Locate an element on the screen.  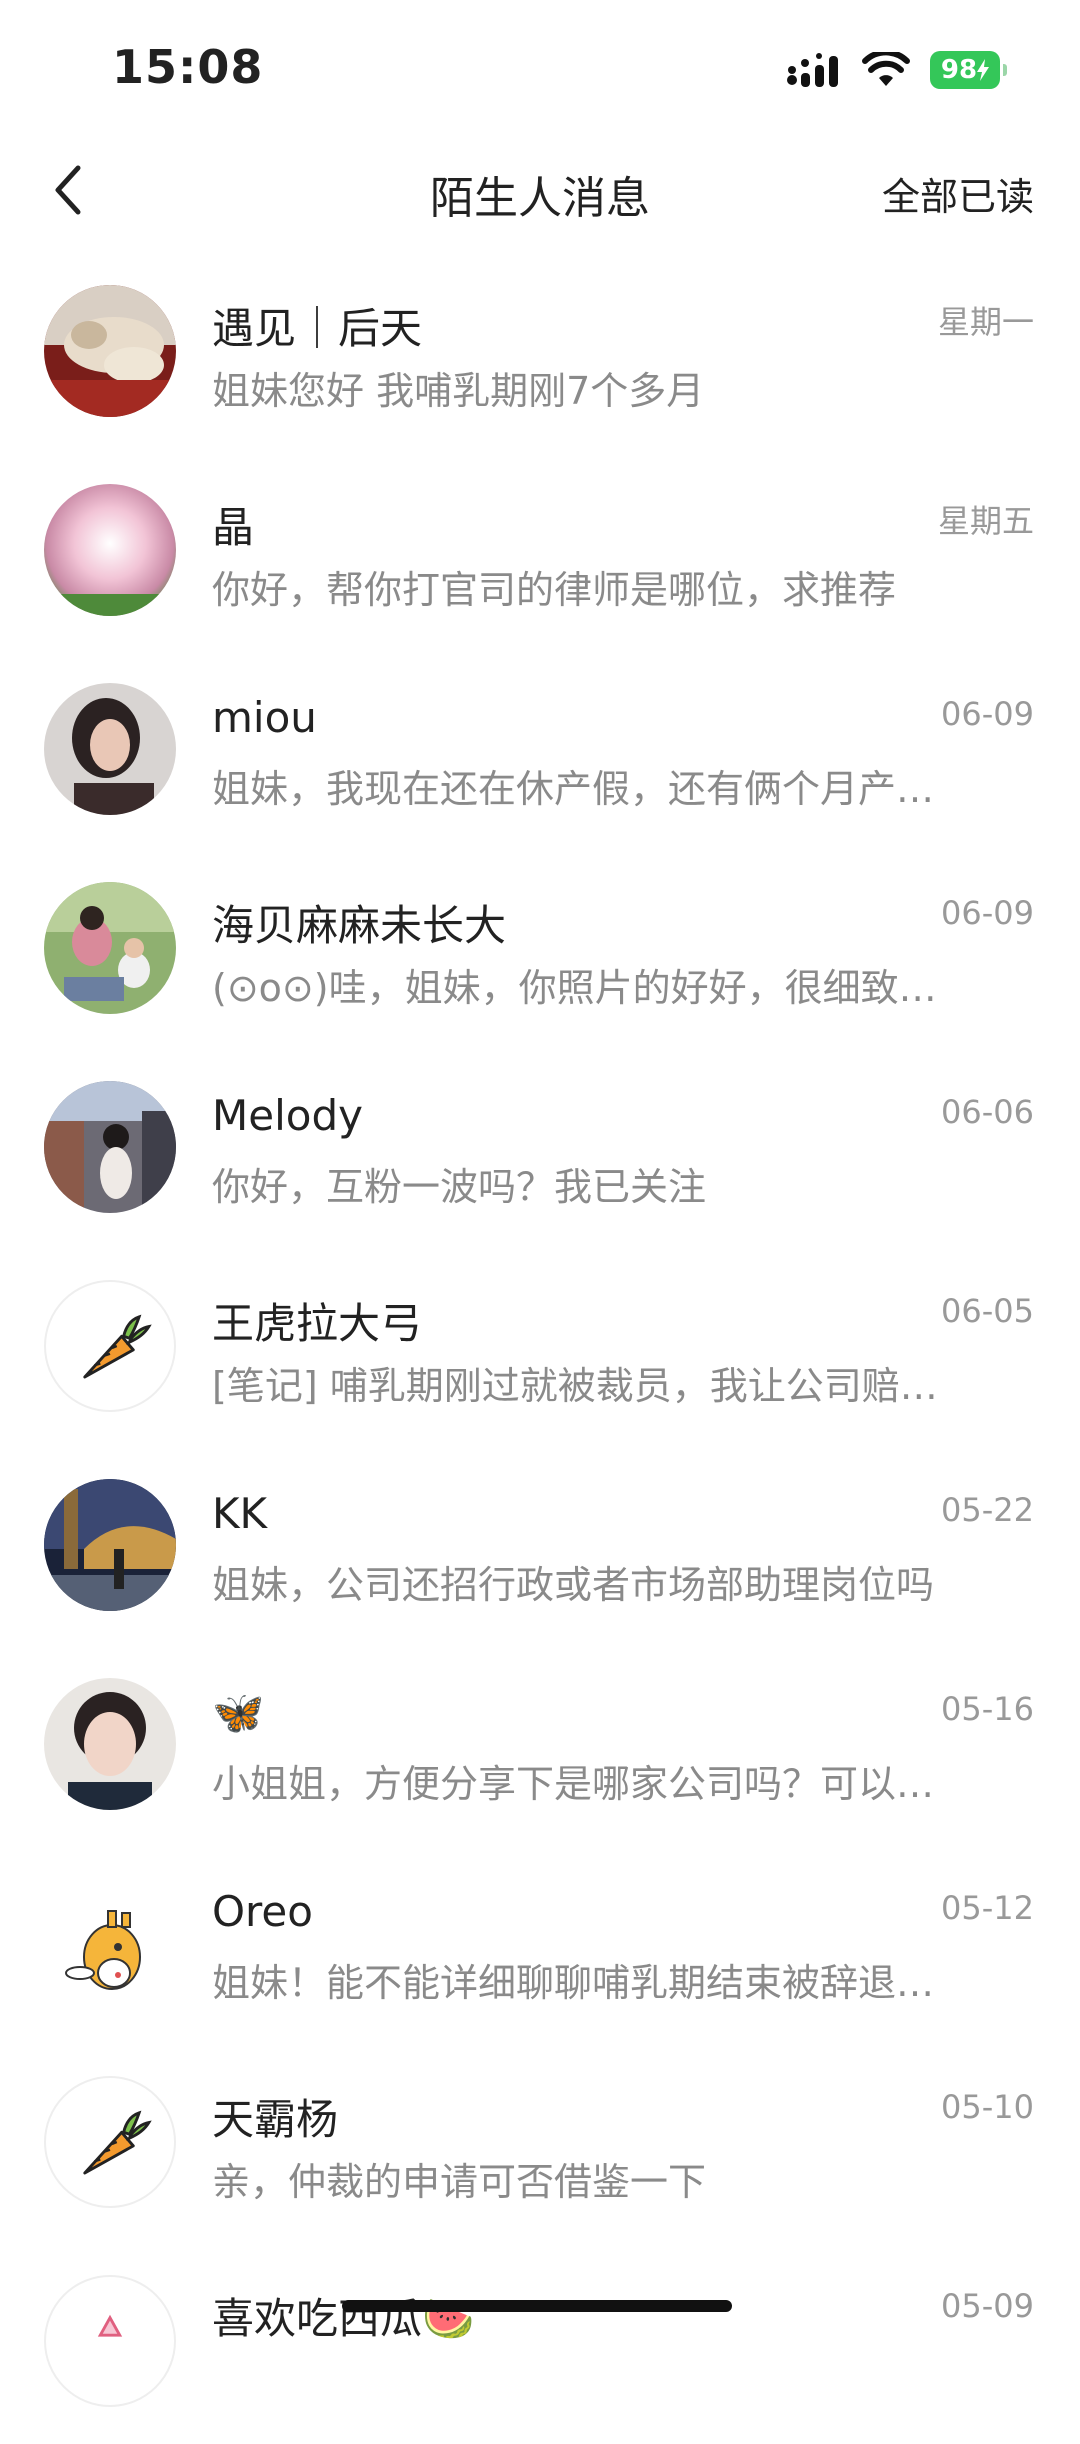
message-time: 星期五 is located at coordinates (985, 521).